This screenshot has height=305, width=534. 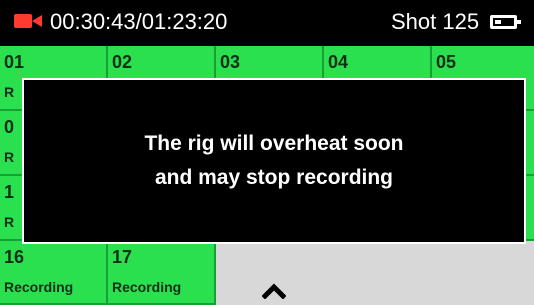 What do you see at coordinates (505, 22) in the screenshot?
I see `battery-icon` at bounding box center [505, 22].